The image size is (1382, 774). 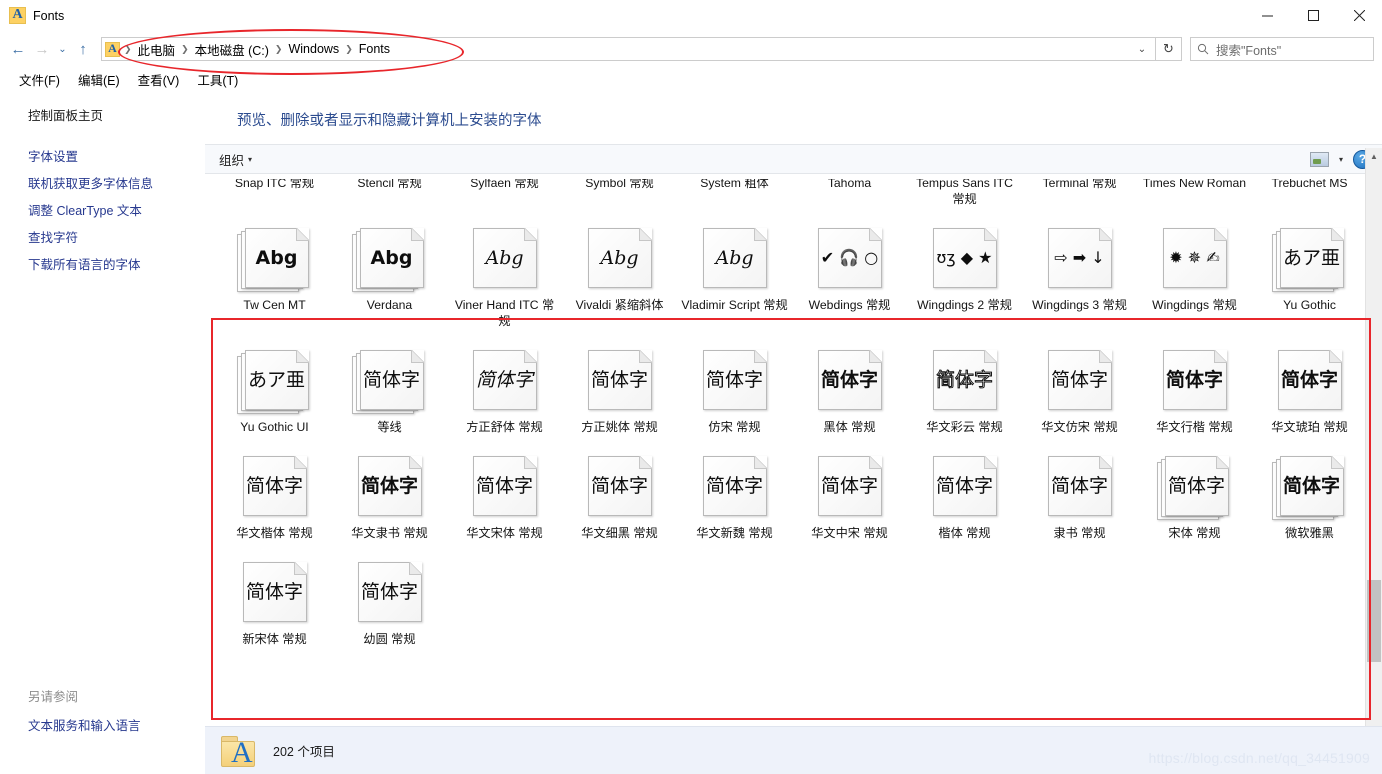 What do you see at coordinates (734, 494) in the screenshot?
I see `font-item: 简体字 华文新魏 常规` at bounding box center [734, 494].